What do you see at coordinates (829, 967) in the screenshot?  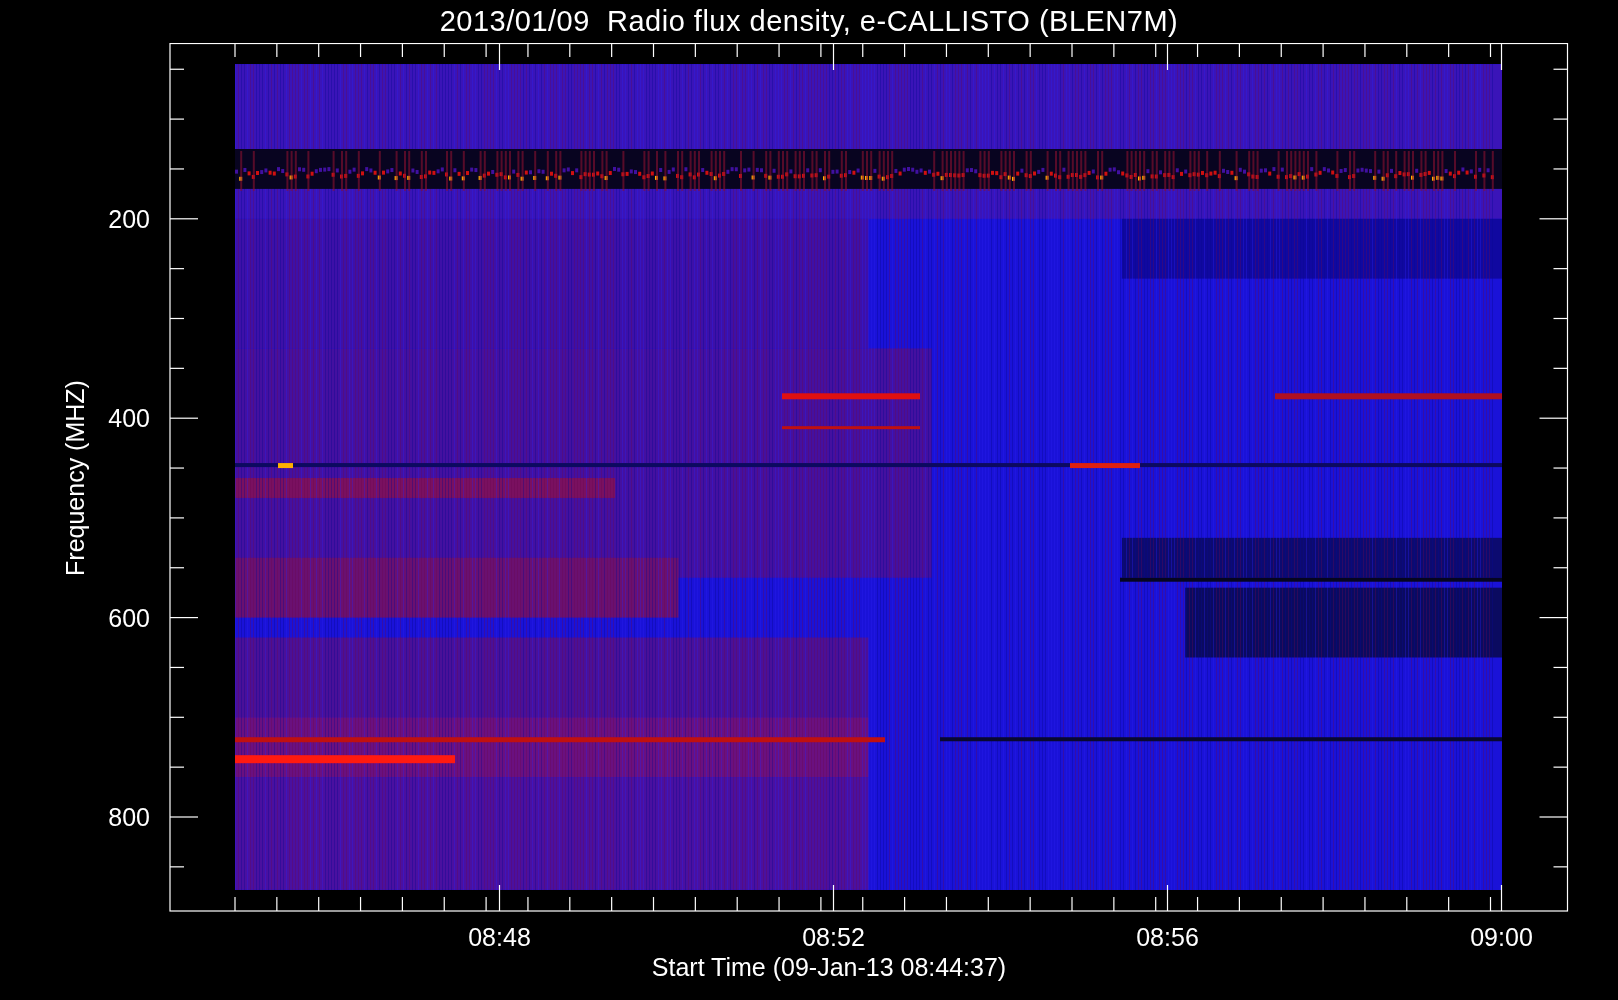 I see `x-axis-label: Start Time (09-Jan-13 08:44:37)` at bounding box center [829, 967].